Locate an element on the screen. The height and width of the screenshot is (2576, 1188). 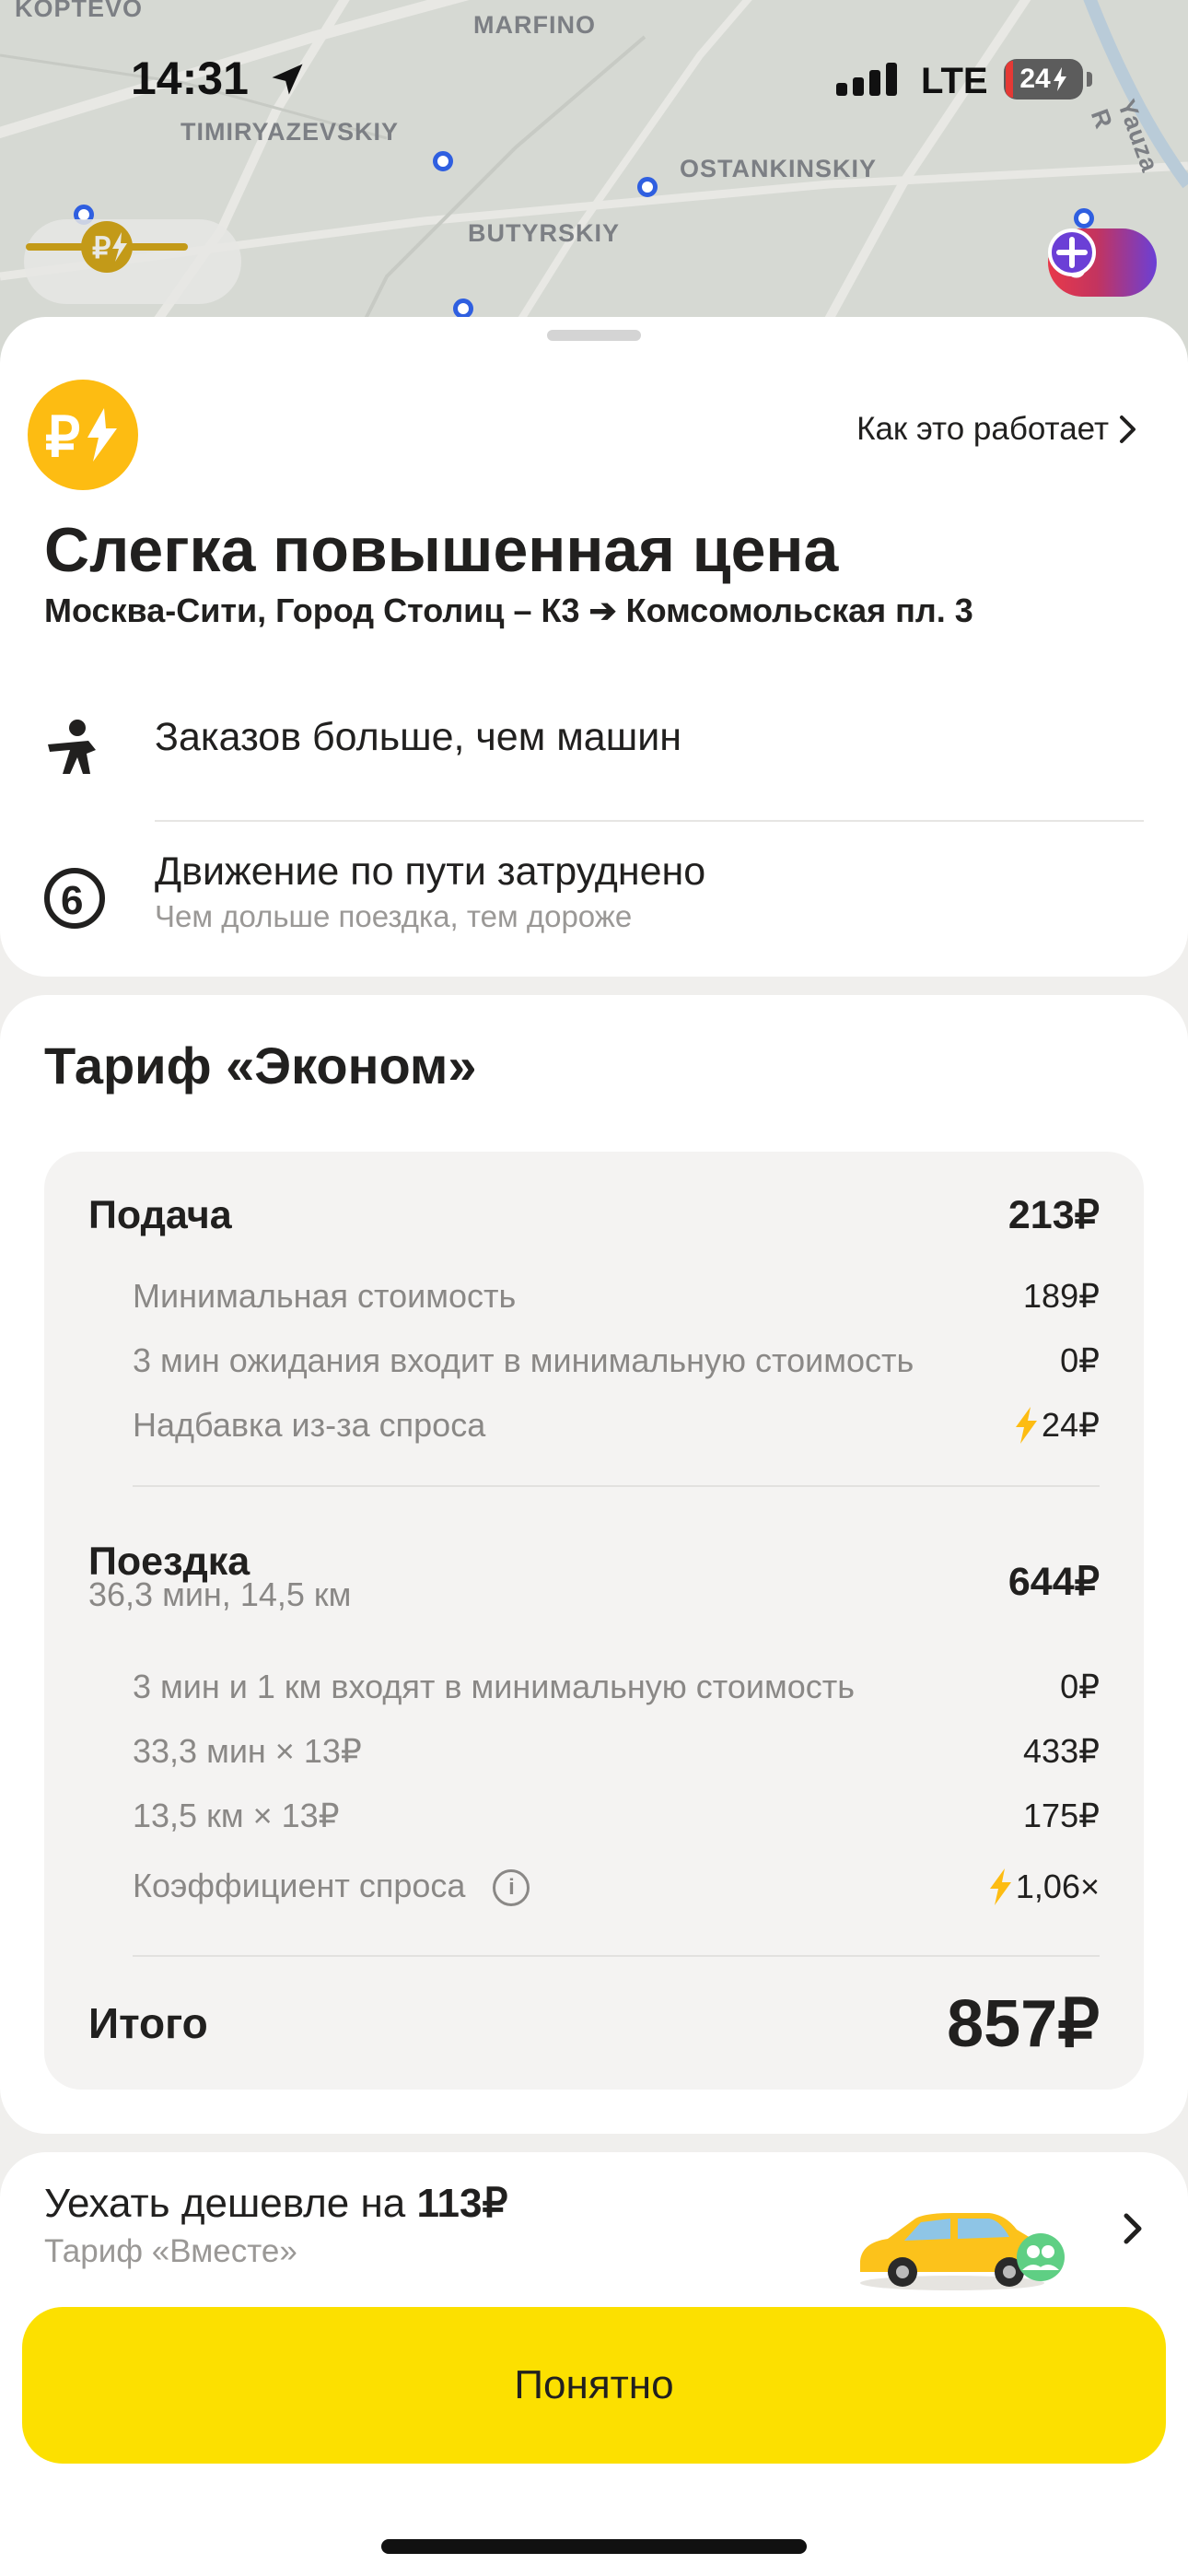
pickup-value: 213₽ is located at coordinates (1053, 1215).